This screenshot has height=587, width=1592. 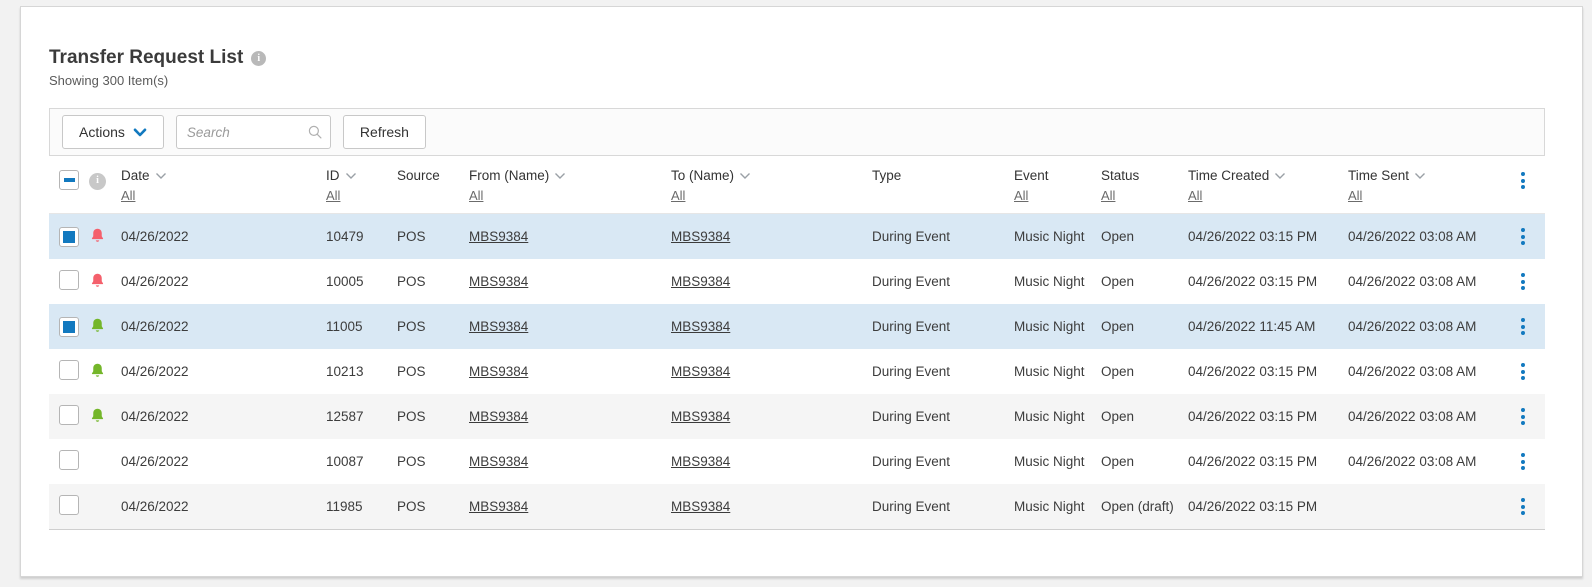 What do you see at coordinates (361, 186) in the screenshot?
I see `column-header-id: ID All` at bounding box center [361, 186].